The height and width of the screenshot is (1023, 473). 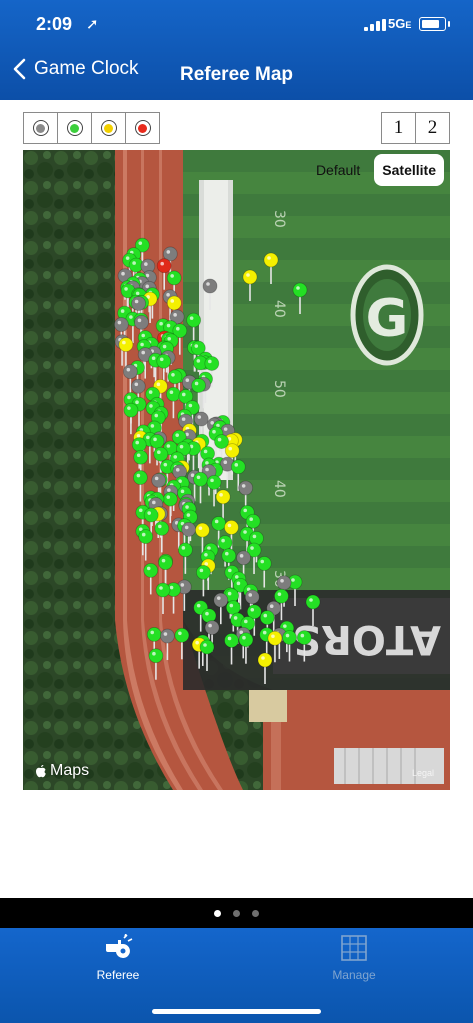 I want to click on map-type-default: Default, so click(x=338, y=170).